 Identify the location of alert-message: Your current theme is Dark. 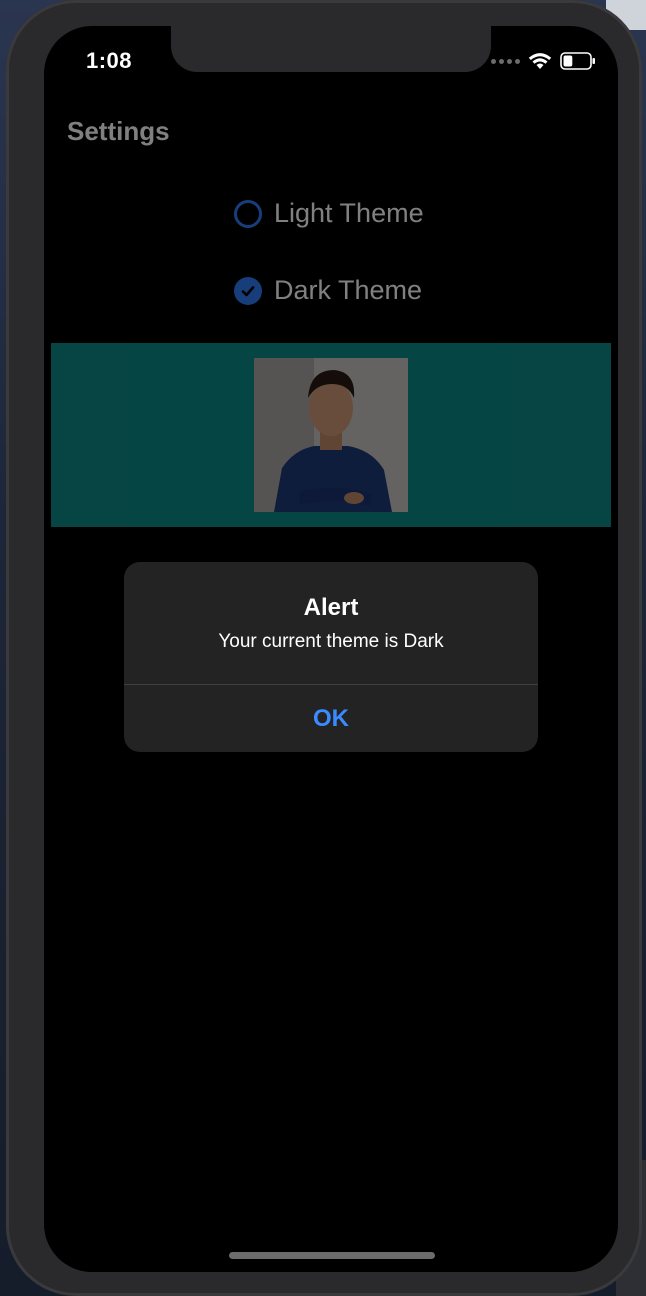
(331, 641).